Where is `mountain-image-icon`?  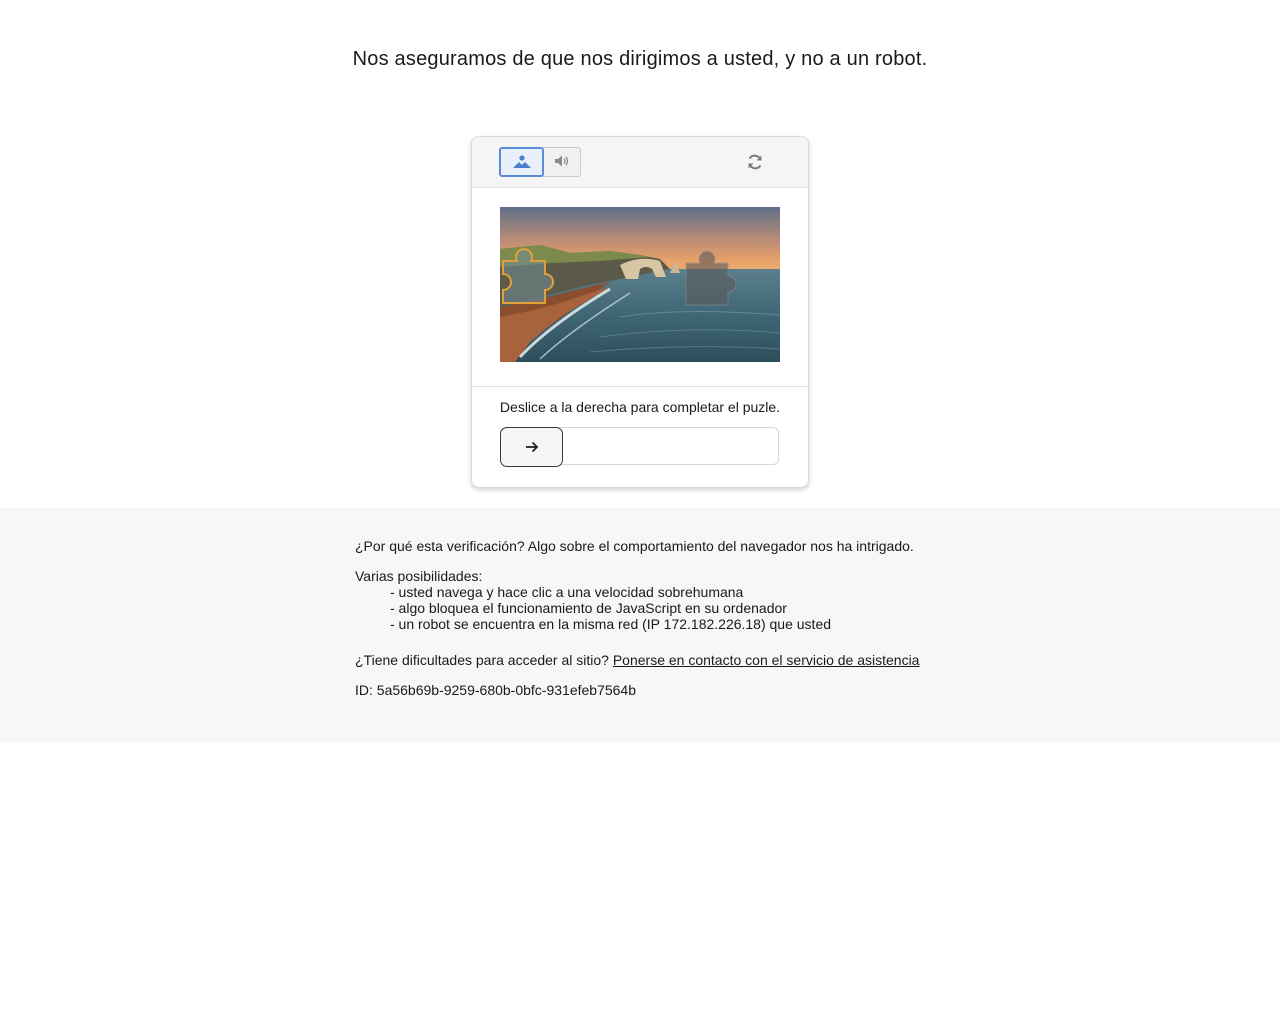 mountain-image-icon is located at coordinates (521, 161).